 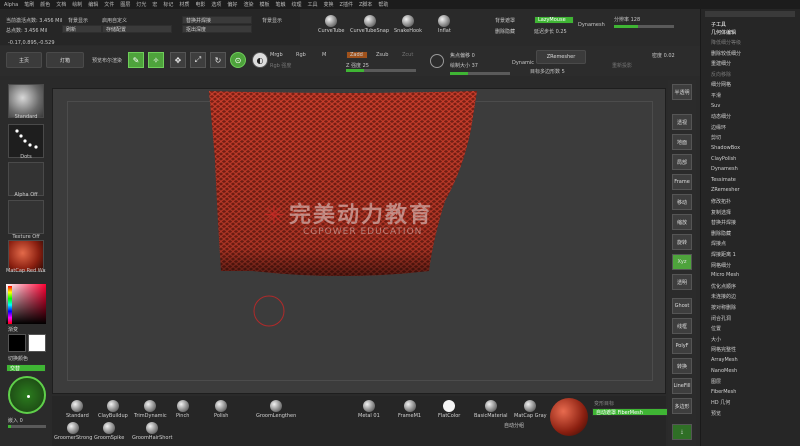 I want to click on shelf-btn-13: 转换, so click(x=682, y=366).